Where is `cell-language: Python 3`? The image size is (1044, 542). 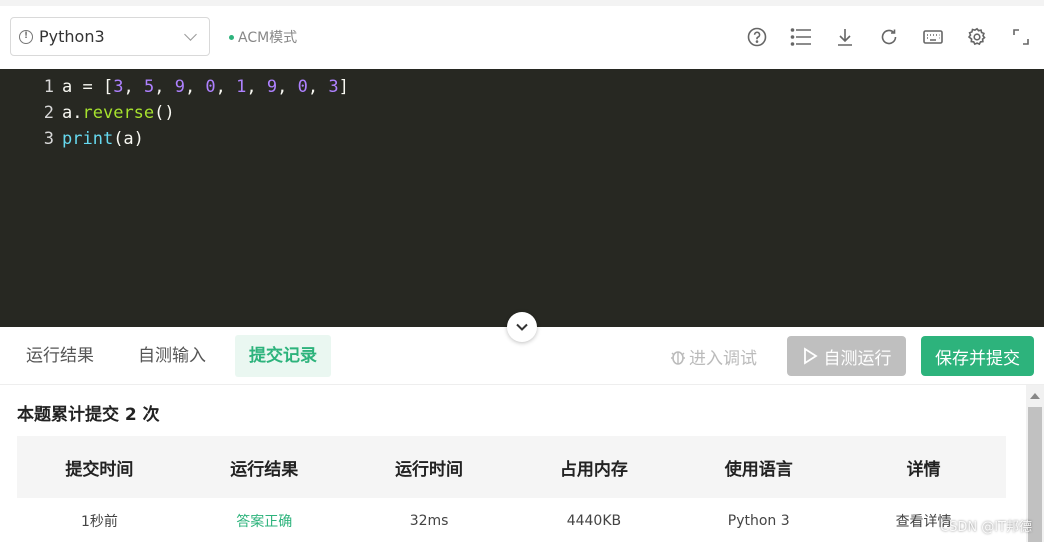 cell-language: Python 3 is located at coordinates (758, 521).